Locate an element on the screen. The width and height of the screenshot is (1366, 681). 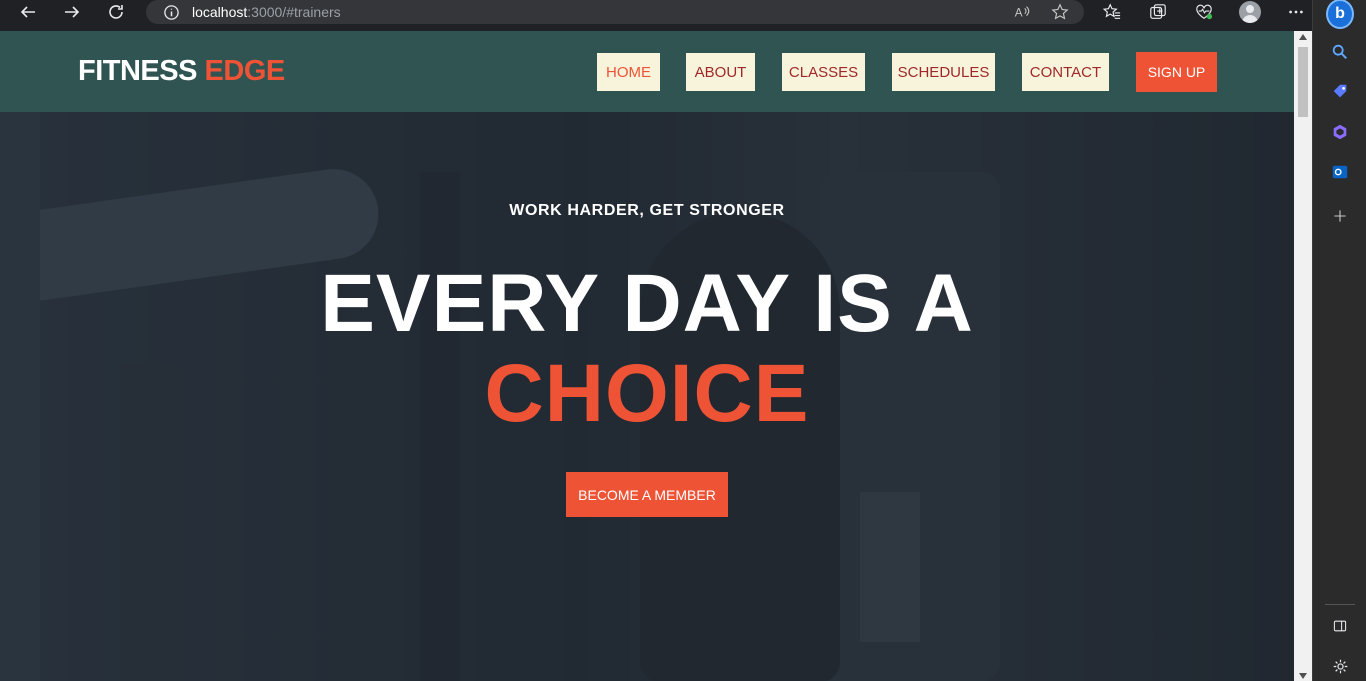
site-logo: FITNESS EDGE is located at coordinates (181, 71).